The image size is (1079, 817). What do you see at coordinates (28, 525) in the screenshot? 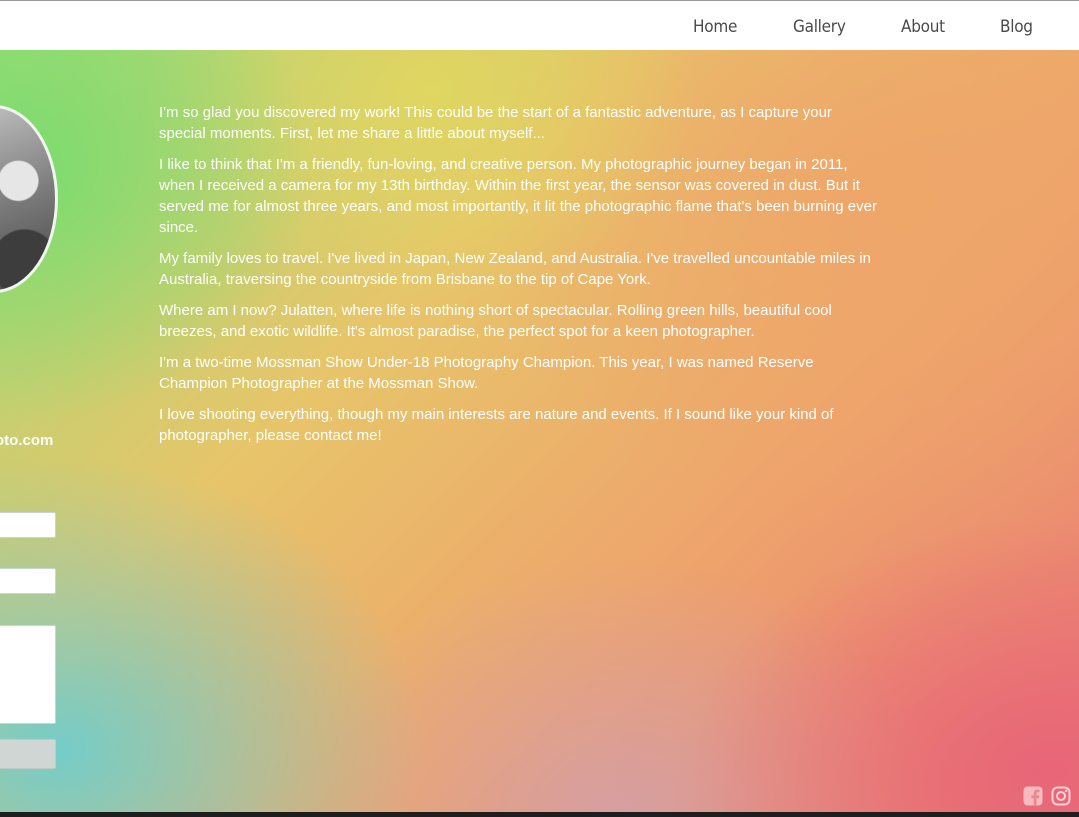
I see `contact-name-input` at bounding box center [28, 525].